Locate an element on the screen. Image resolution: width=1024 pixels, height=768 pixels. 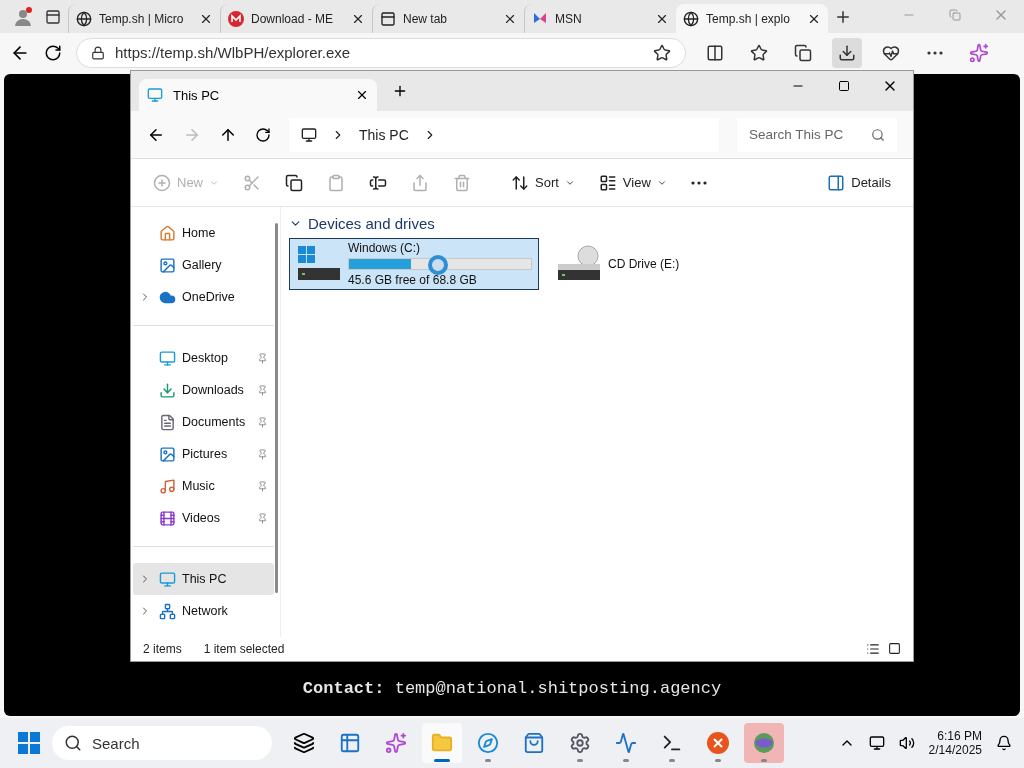
nav-item: Pictures is located at coordinates (203, 454).